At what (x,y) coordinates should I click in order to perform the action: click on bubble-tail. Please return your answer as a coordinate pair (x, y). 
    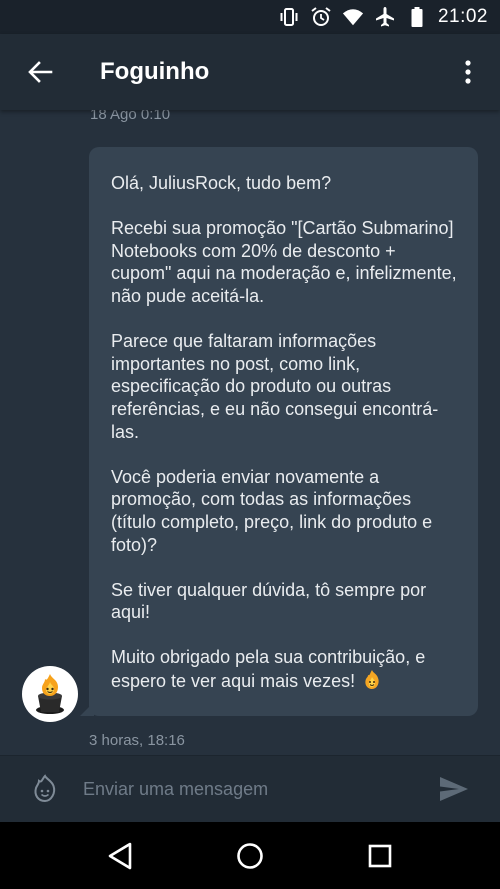
    Looking at the image, I should click on (87, 709).